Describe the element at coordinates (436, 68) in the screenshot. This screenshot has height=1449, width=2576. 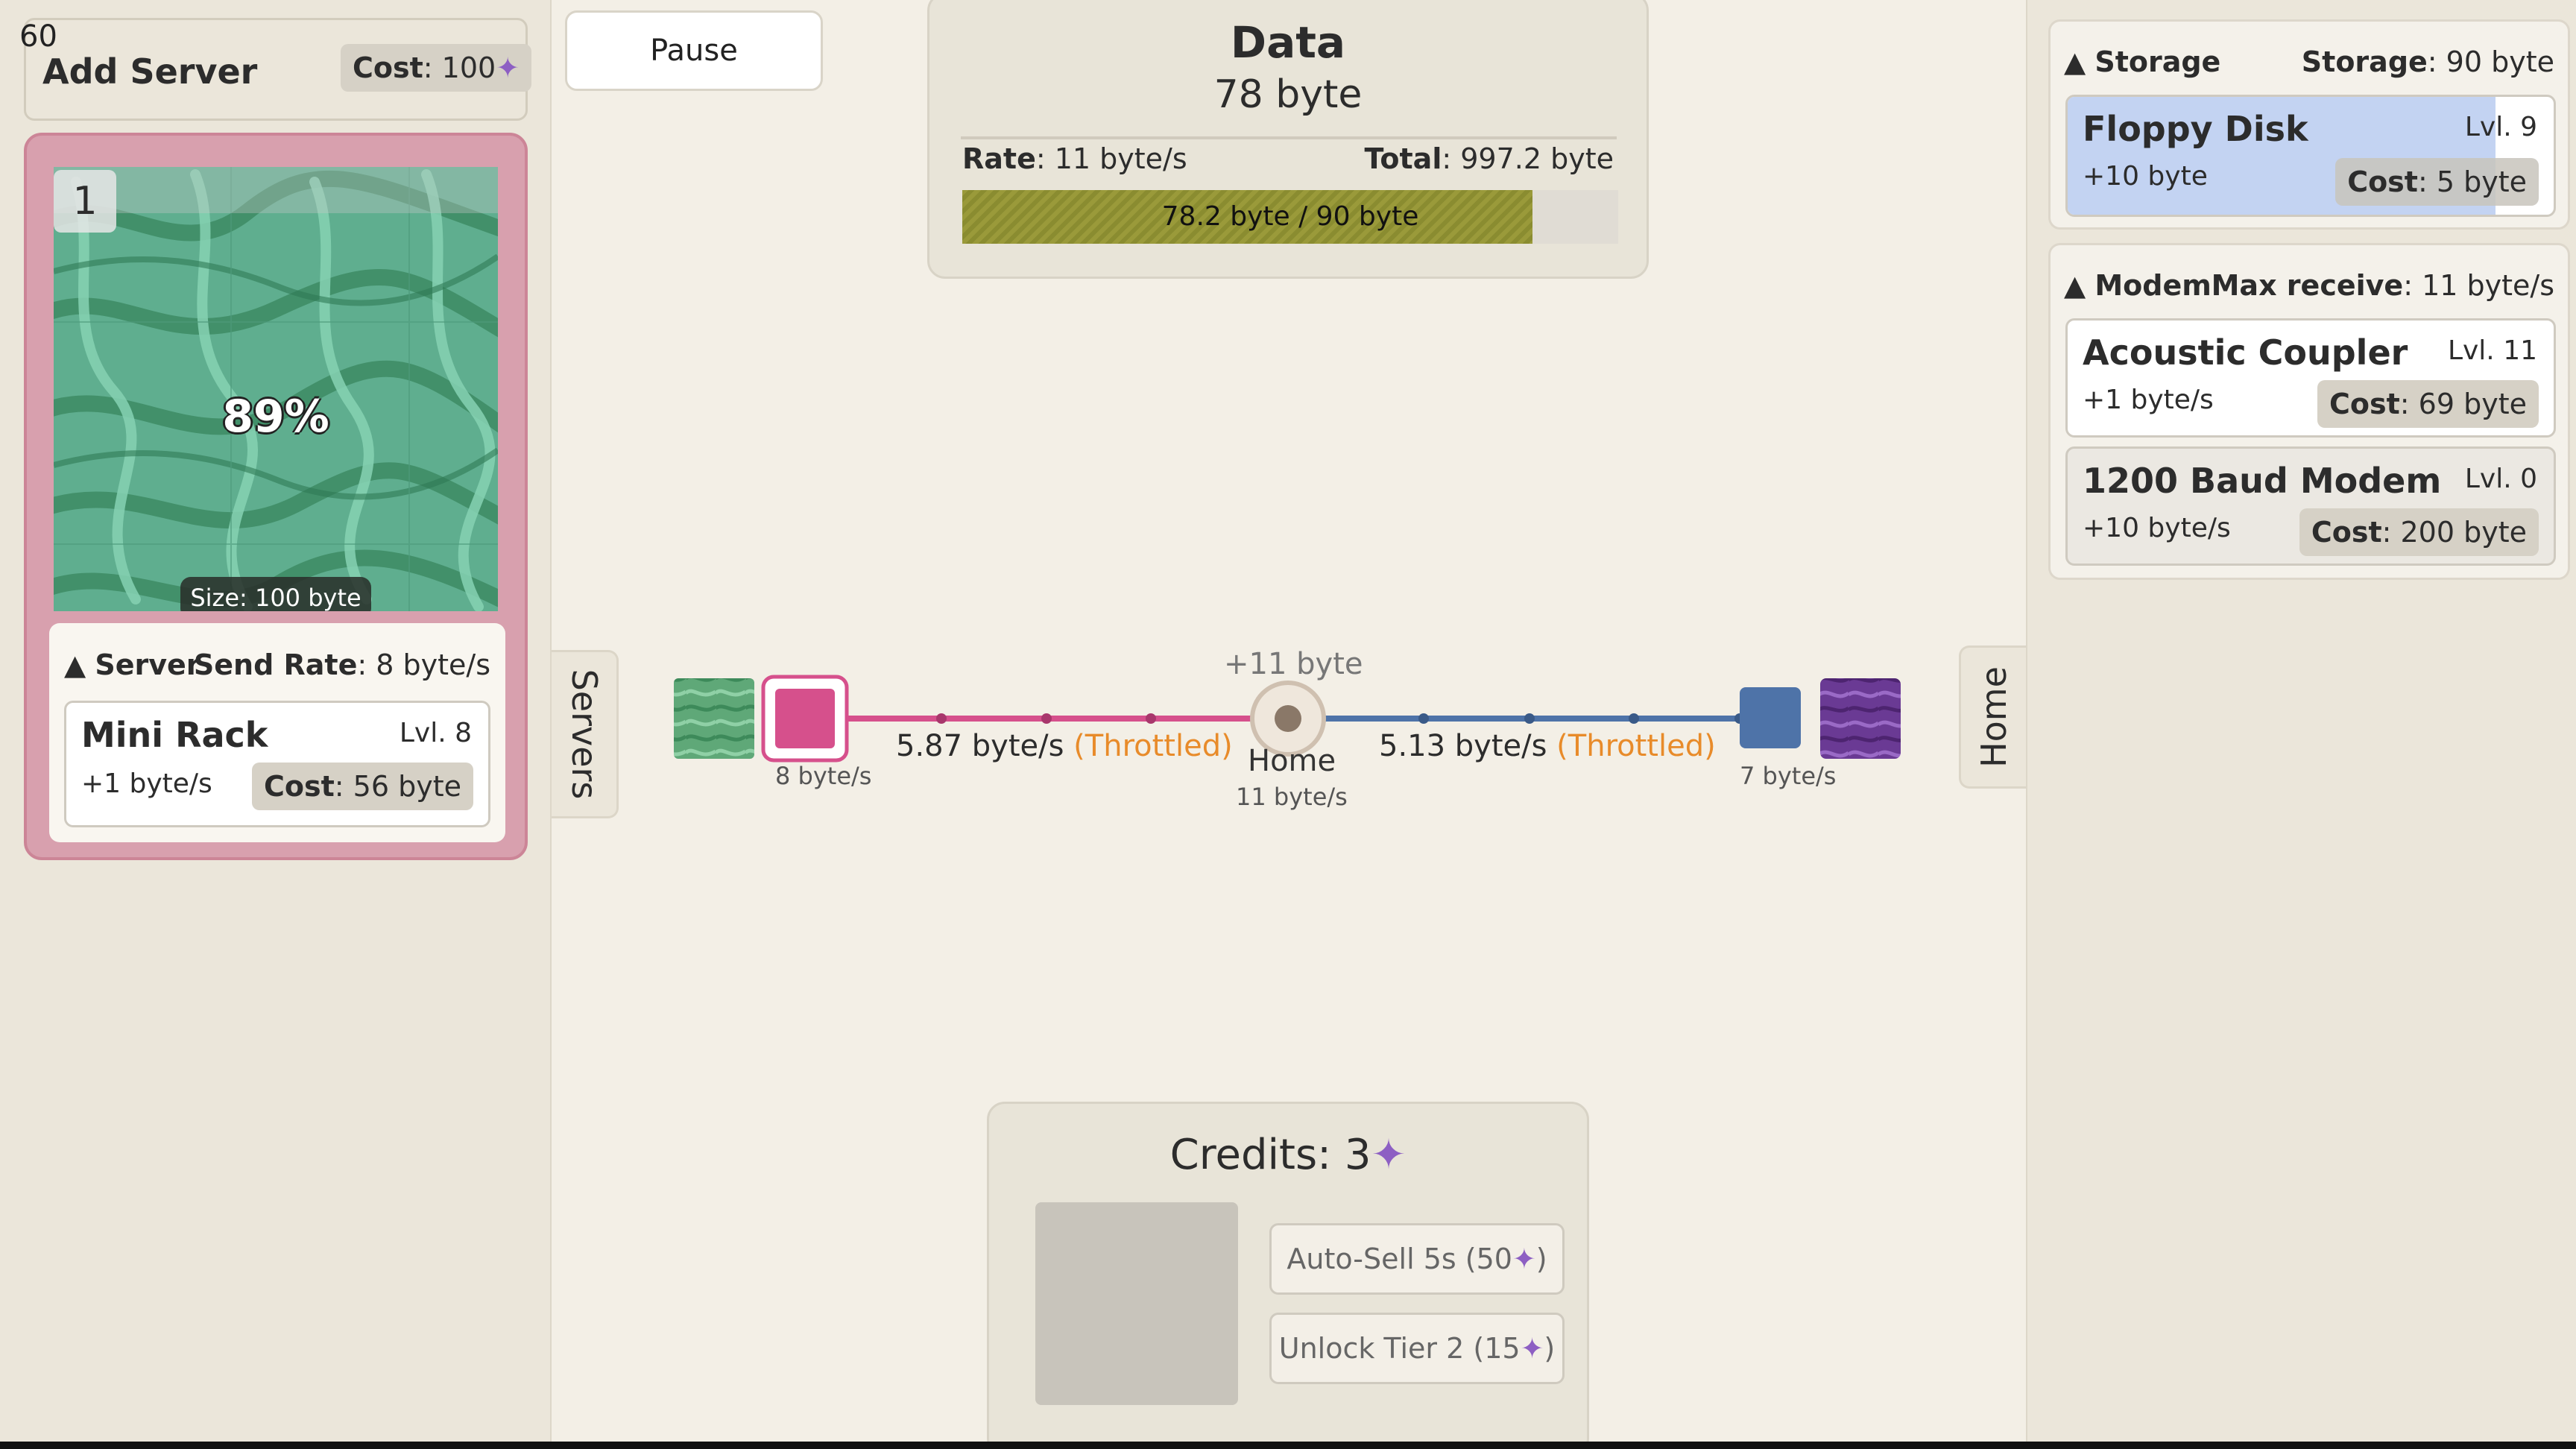
I see `add-server-cost: Cost: 100✦` at that location.